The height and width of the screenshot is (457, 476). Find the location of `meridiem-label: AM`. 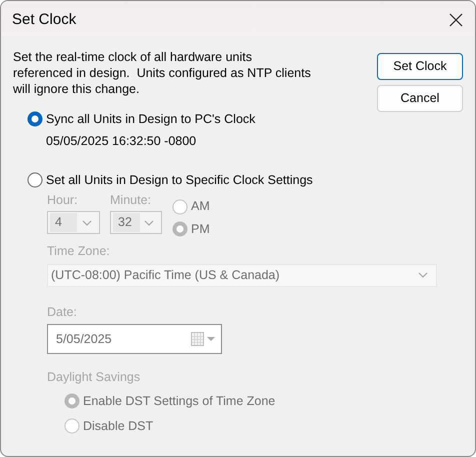

meridiem-label: AM is located at coordinates (200, 207).